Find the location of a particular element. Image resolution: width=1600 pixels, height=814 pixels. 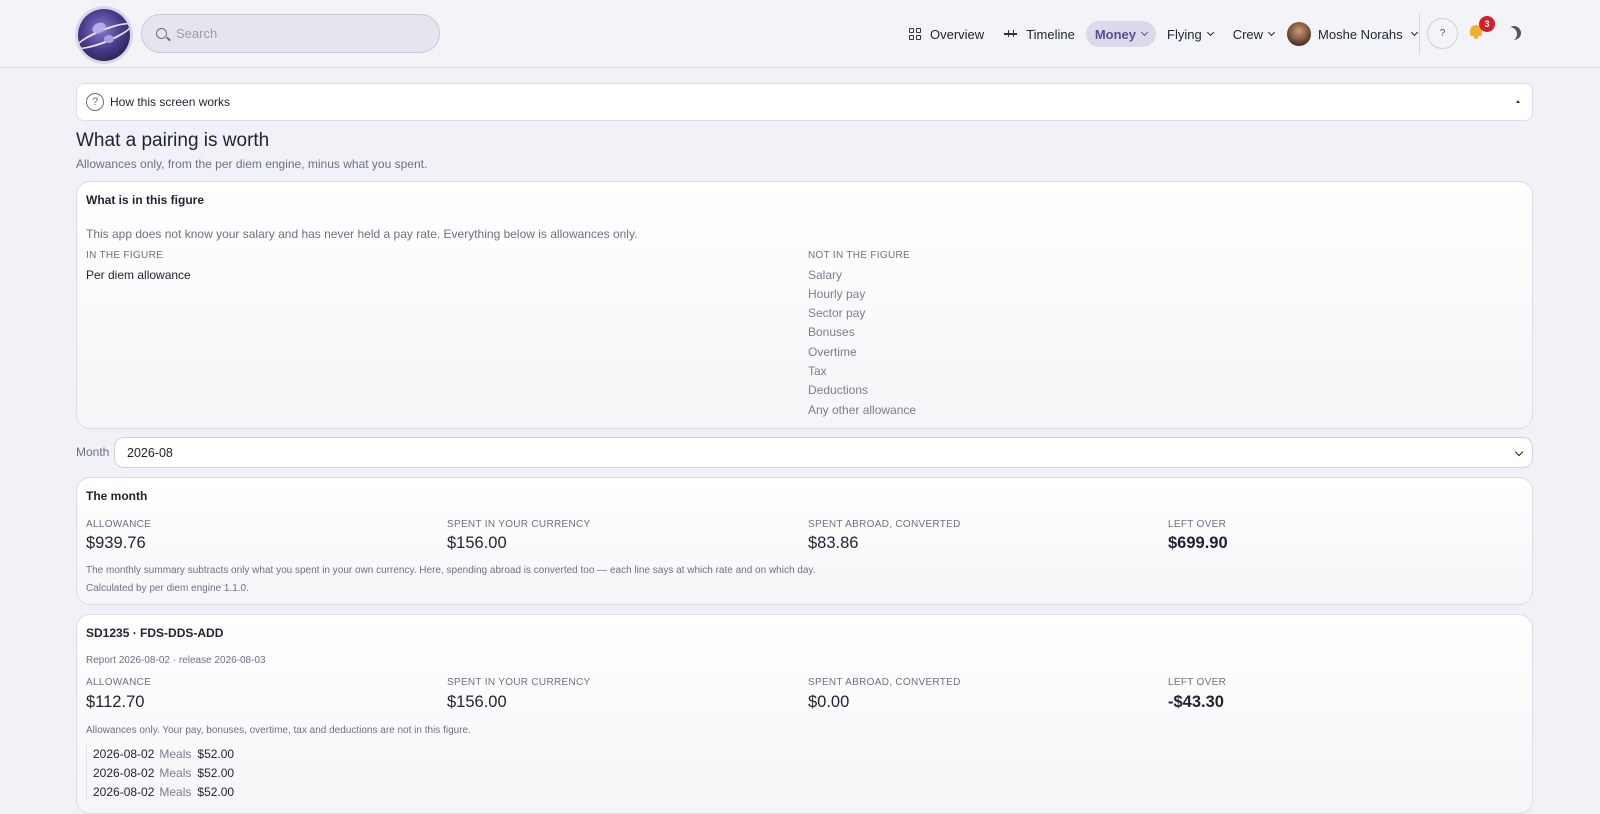

nav-timeline-label: Timeline is located at coordinates (1050, 34).